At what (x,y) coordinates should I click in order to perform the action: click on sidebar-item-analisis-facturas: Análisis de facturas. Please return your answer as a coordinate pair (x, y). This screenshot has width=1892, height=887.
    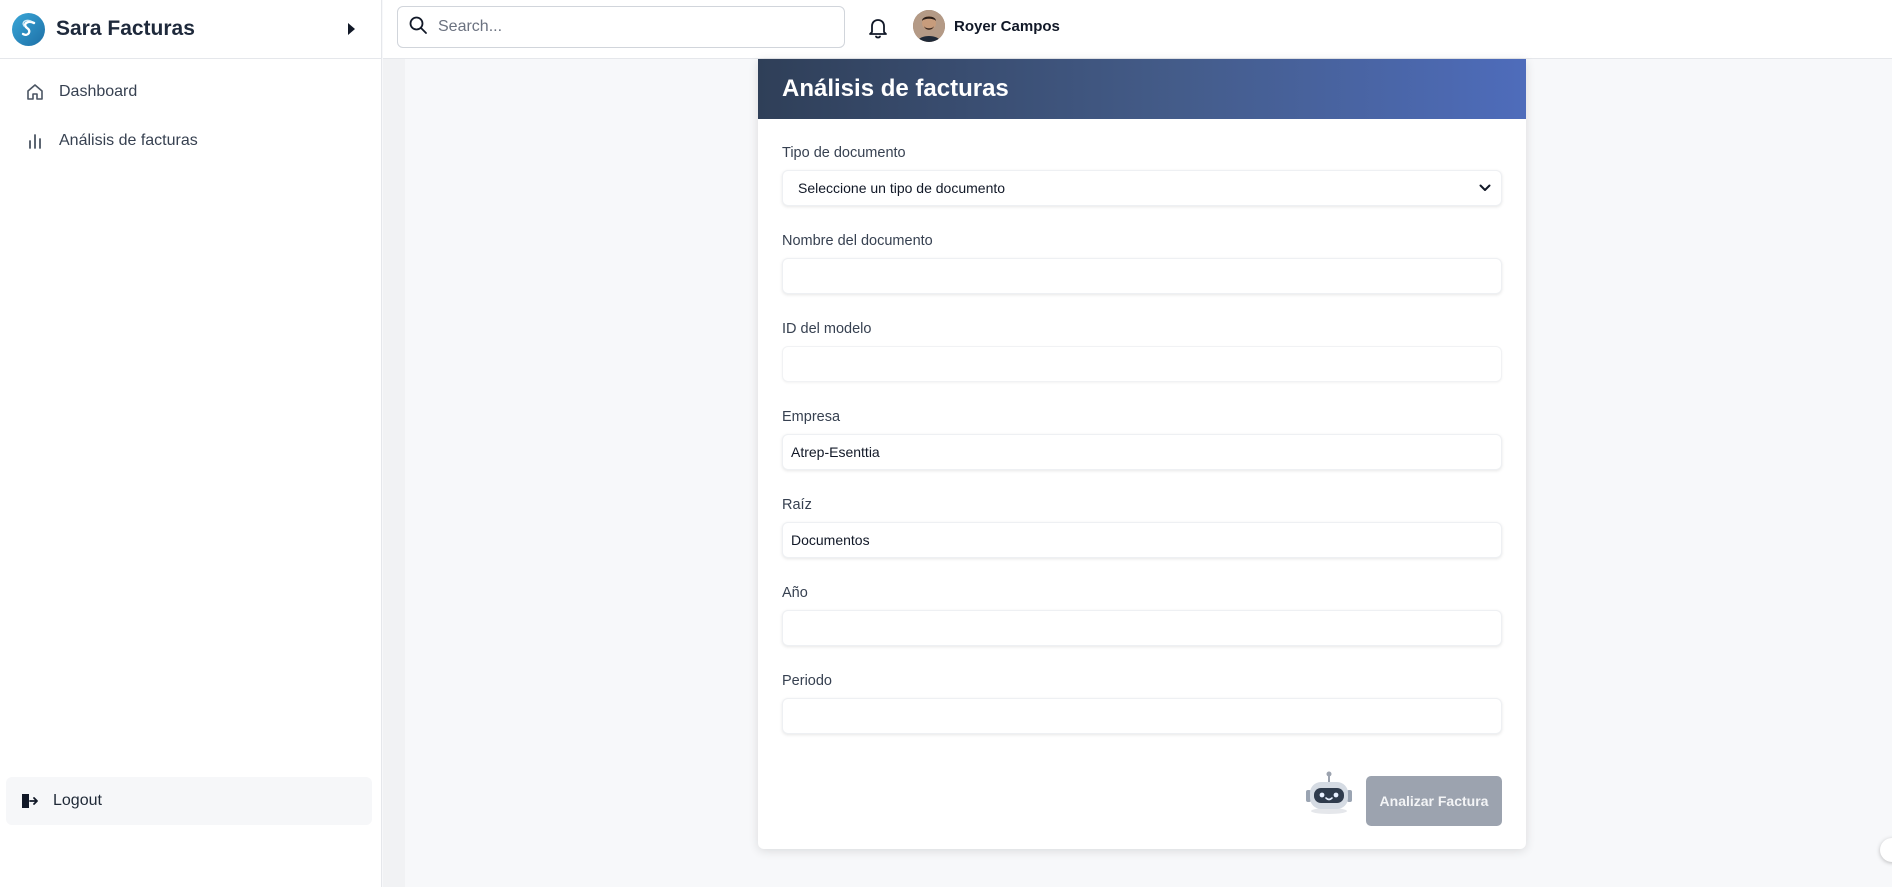
    Looking at the image, I should click on (190, 141).